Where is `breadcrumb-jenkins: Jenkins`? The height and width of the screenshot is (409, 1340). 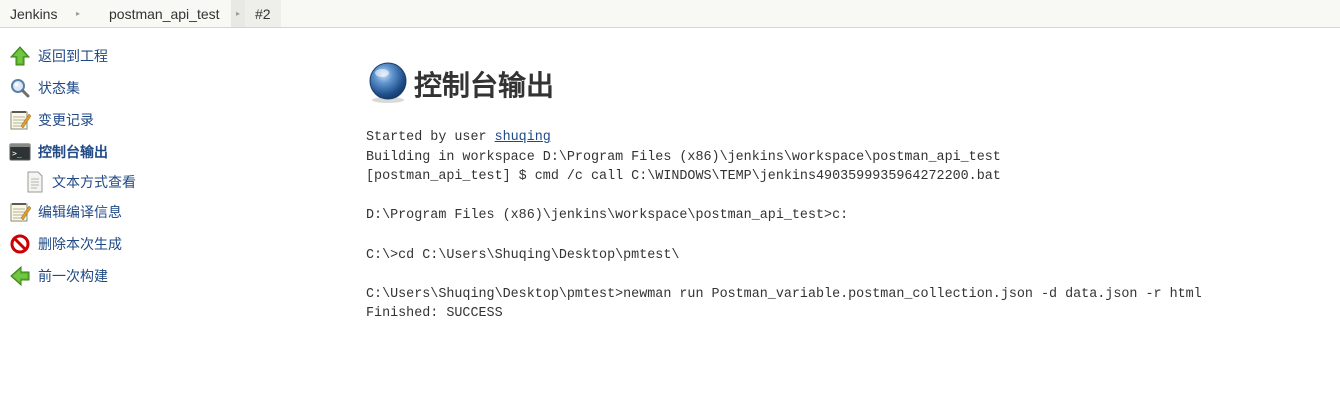
breadcrumb-jenkins: Jenkins is located at coordinates (28, 13).